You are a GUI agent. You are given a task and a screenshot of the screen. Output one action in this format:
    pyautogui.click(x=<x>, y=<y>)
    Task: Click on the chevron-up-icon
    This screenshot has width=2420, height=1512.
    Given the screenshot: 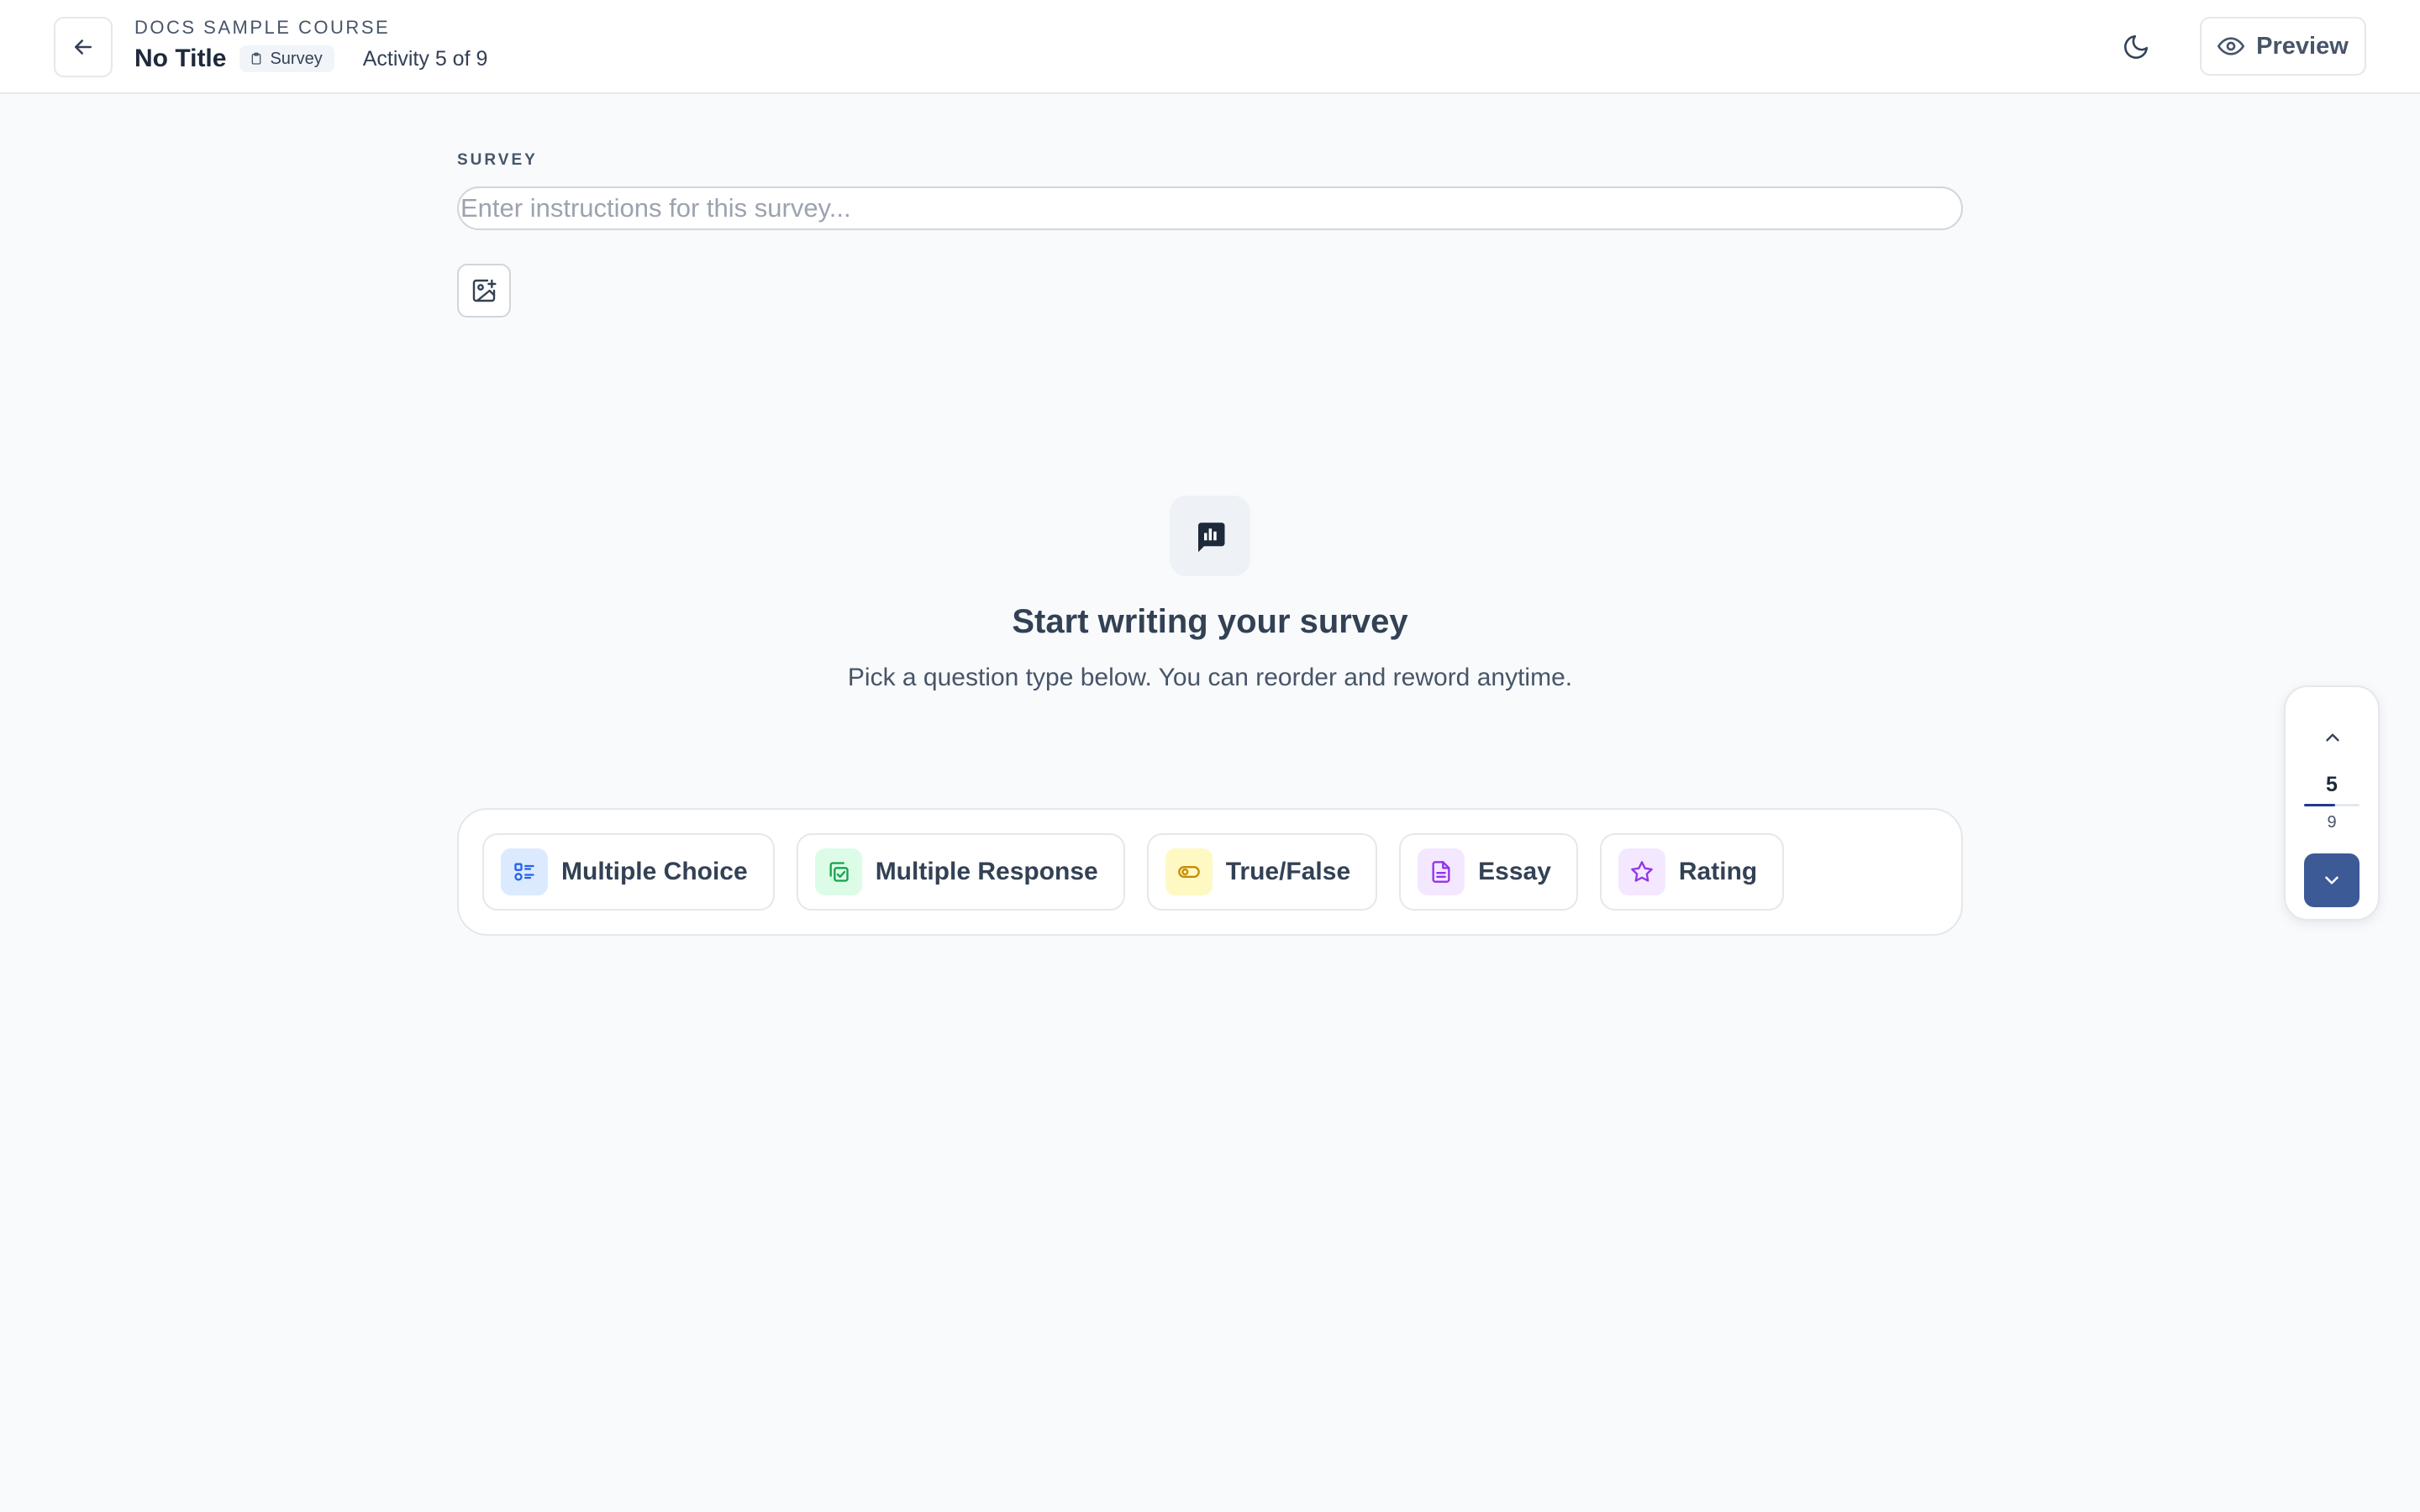 What is the action you would take?
    pyautogui.click(x=2332, y=737)
    